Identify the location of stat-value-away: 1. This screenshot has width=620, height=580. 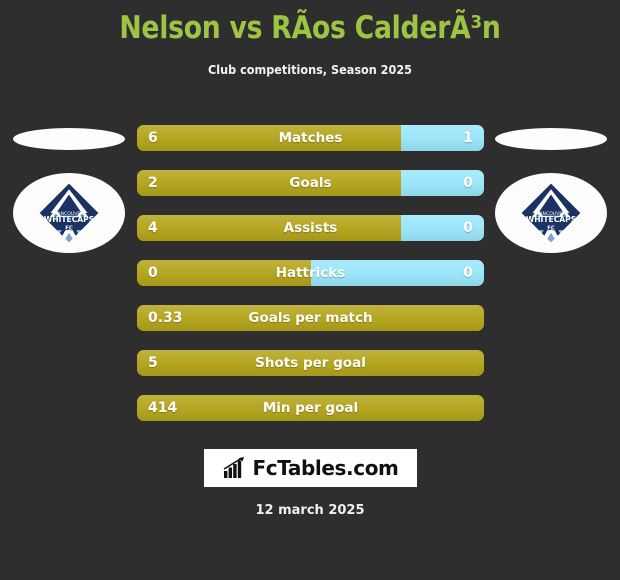
(468, 138).